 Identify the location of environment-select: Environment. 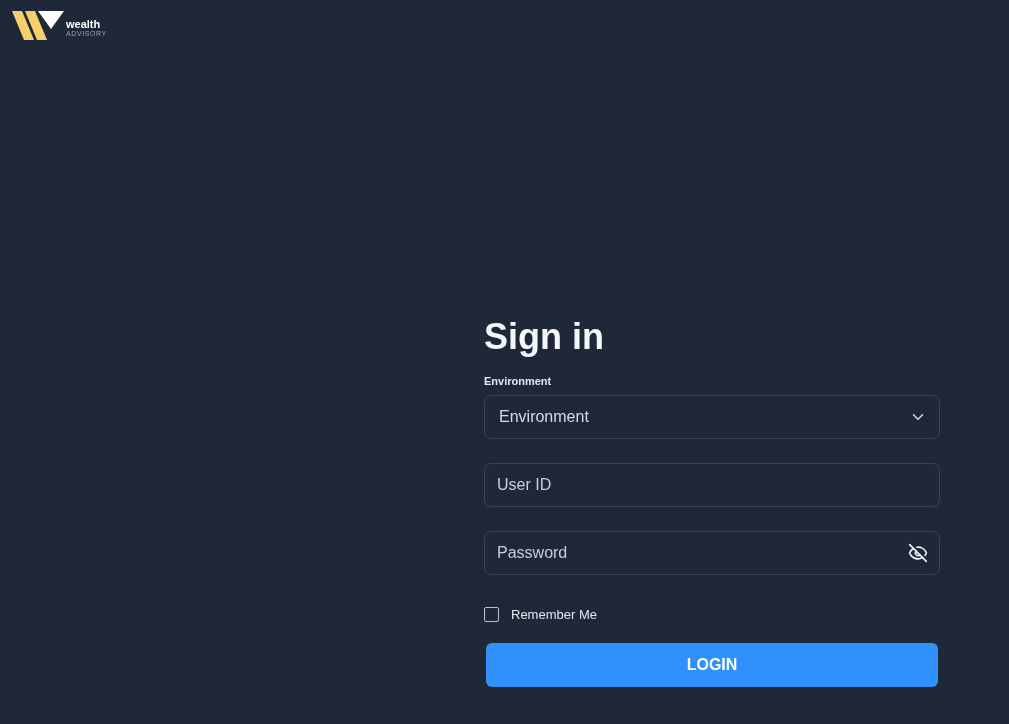
(712, 417).